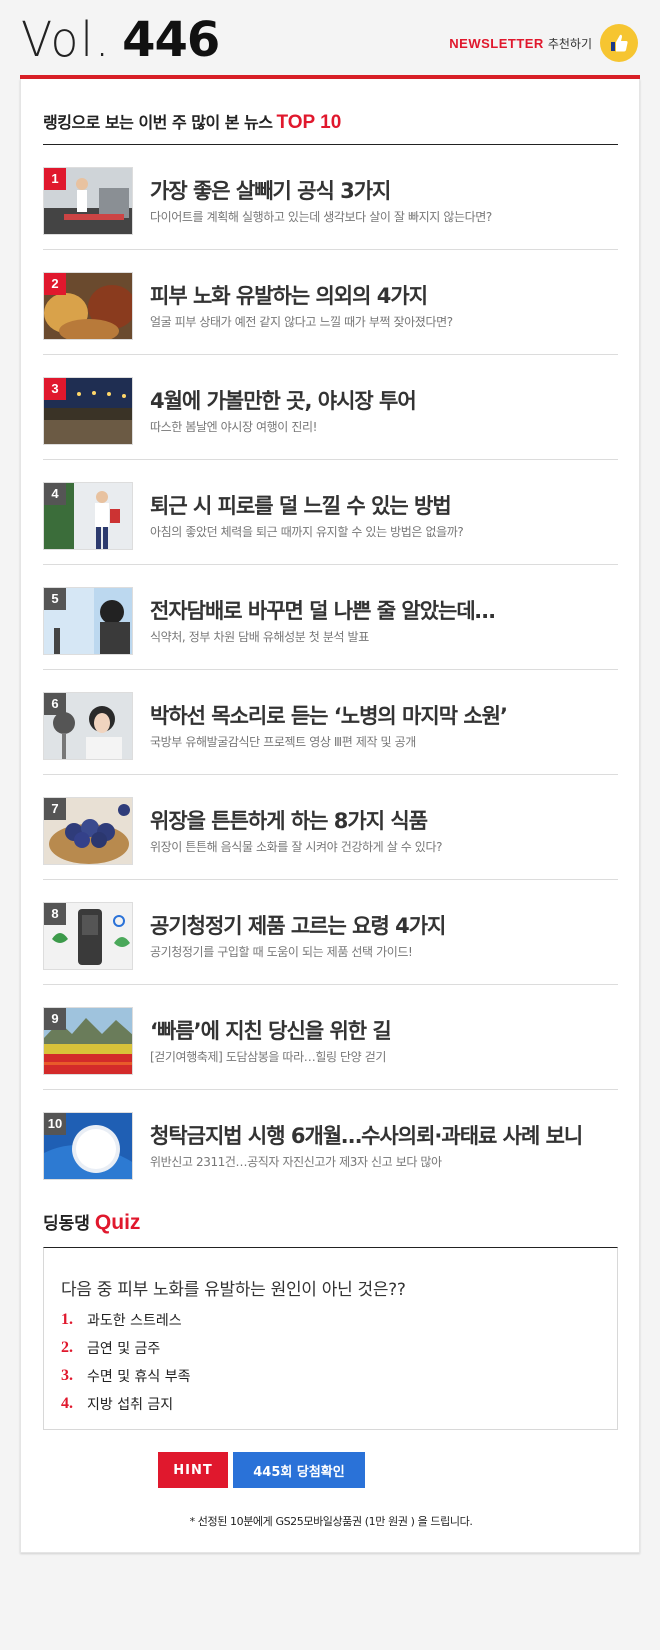 The width and height of the screenshot is (660, 1650). Describe the element at coordinates (88, 726) in the screenshot. I see `news-thumbnail: 6` at that location.